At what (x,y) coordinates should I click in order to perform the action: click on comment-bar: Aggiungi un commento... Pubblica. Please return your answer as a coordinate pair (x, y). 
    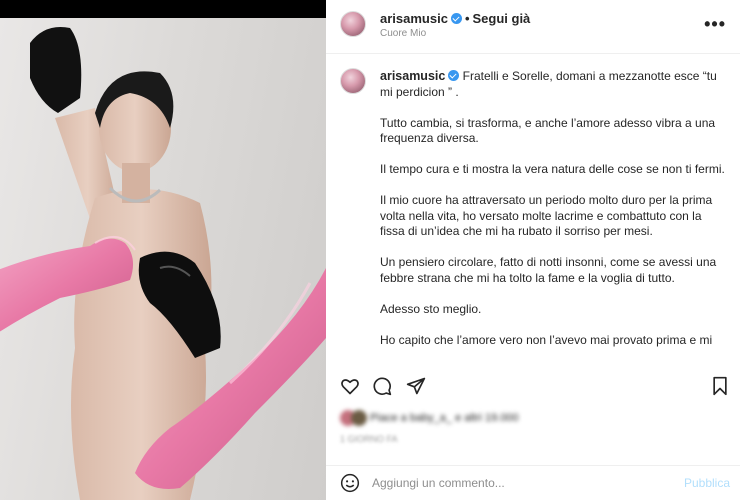
    Looking at the image, I should click on (533, 482).